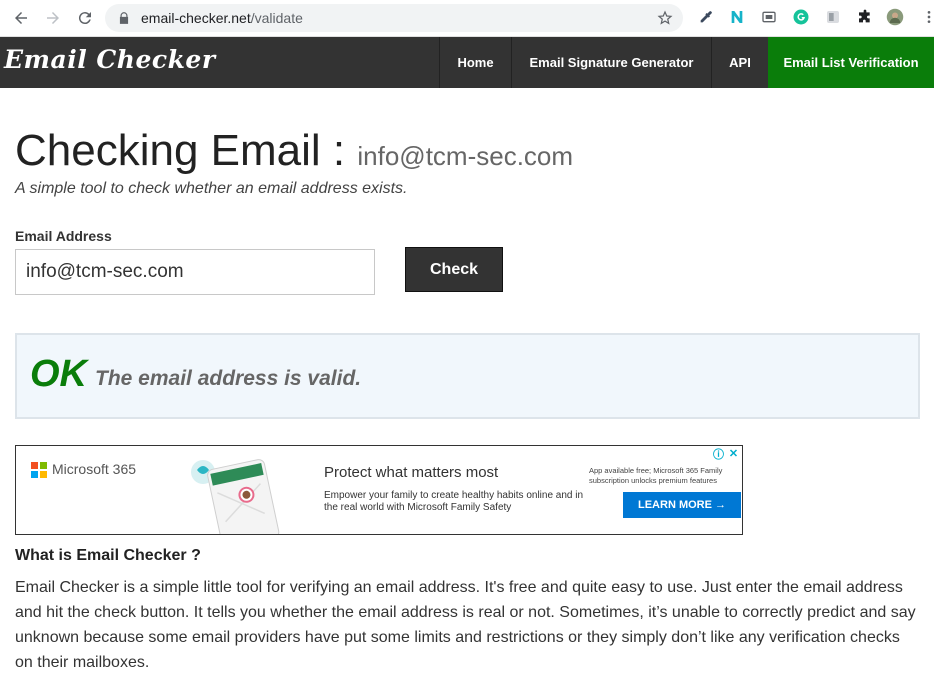 Image resolution: width=934 pixels, height=687 pixels. What do you see at coordinates (475, 62) in the screenshot?
I see `nav-home: Home` at bounding box center [475, 62].